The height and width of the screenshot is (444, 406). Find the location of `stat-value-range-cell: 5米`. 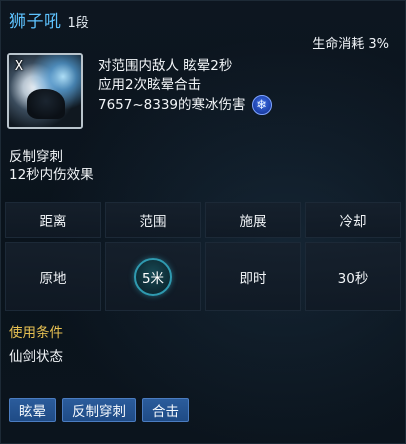

stat-value-range-cell: 5米 is located at coordinates (153, 276).